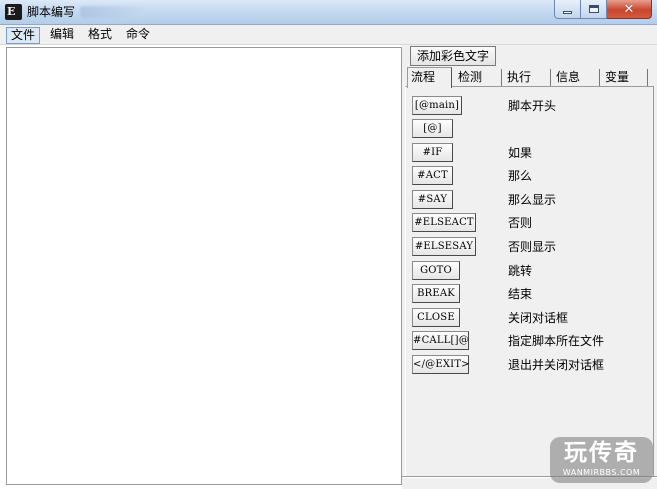 The width and height of the screenshot is (657, 489). I want to click on command-row: #IF 如果, so click(531, 153).